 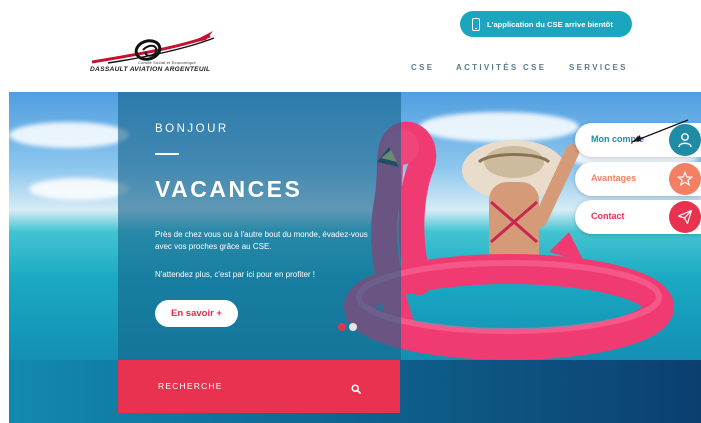 I want to click on nav-item-activites-cse: ACTIVITÉS CSE, so click(x=501, y=67).